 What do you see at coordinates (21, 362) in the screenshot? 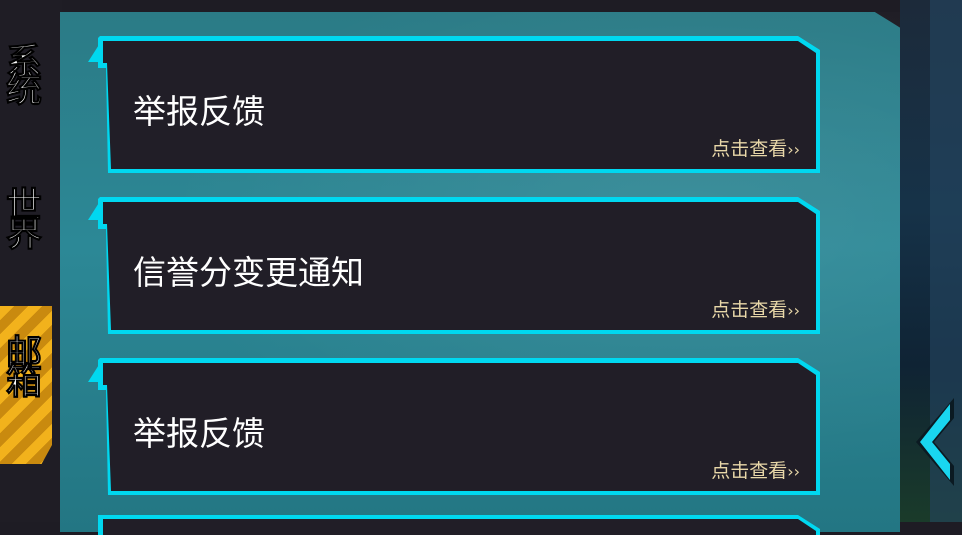
I see `tab-mailbox-label: 邮箱` at bounding box center [21, 362].